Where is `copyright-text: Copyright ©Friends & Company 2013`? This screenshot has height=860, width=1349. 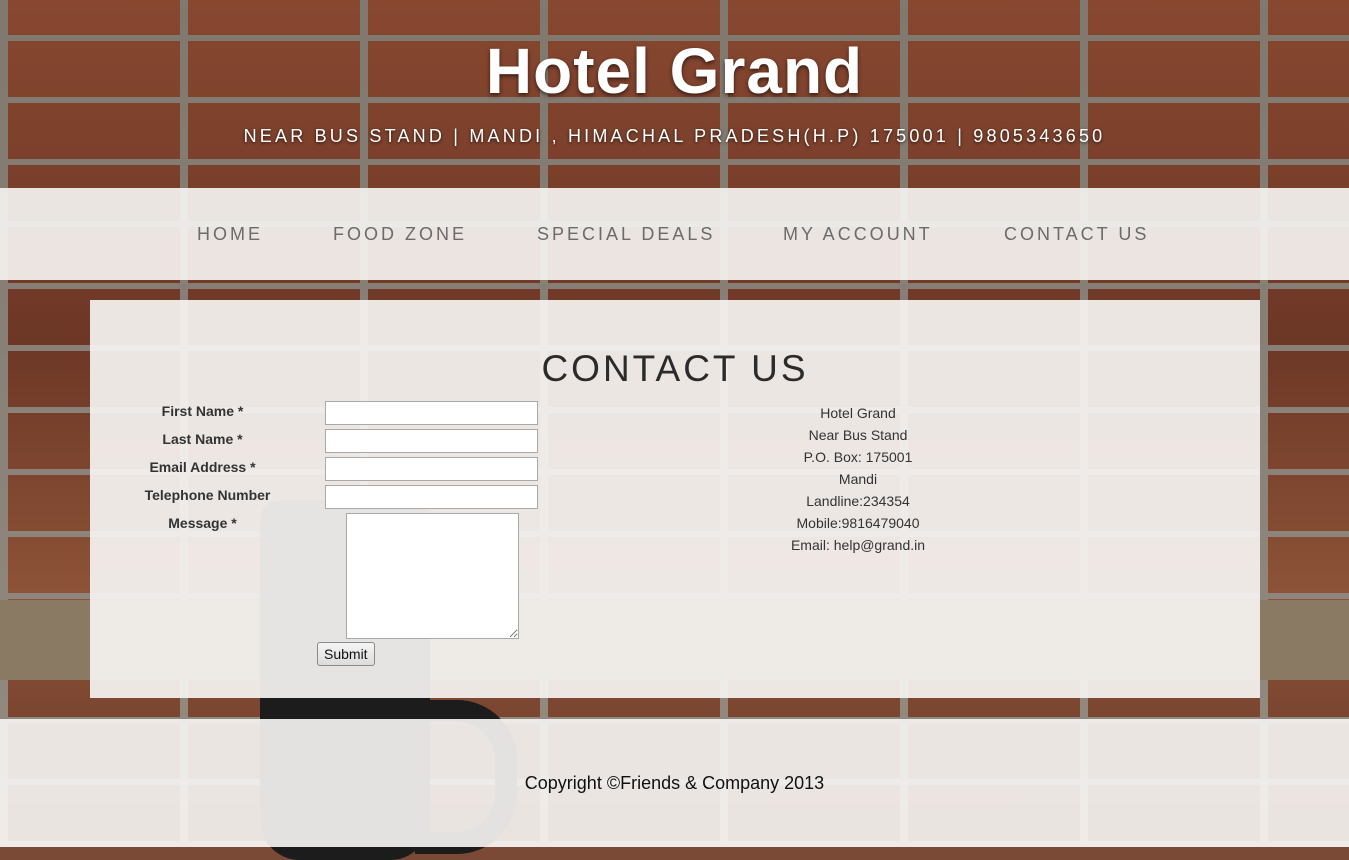
copyright-text: Copyright ©Friends & Company 2013 is located at coordinates (674, 783).